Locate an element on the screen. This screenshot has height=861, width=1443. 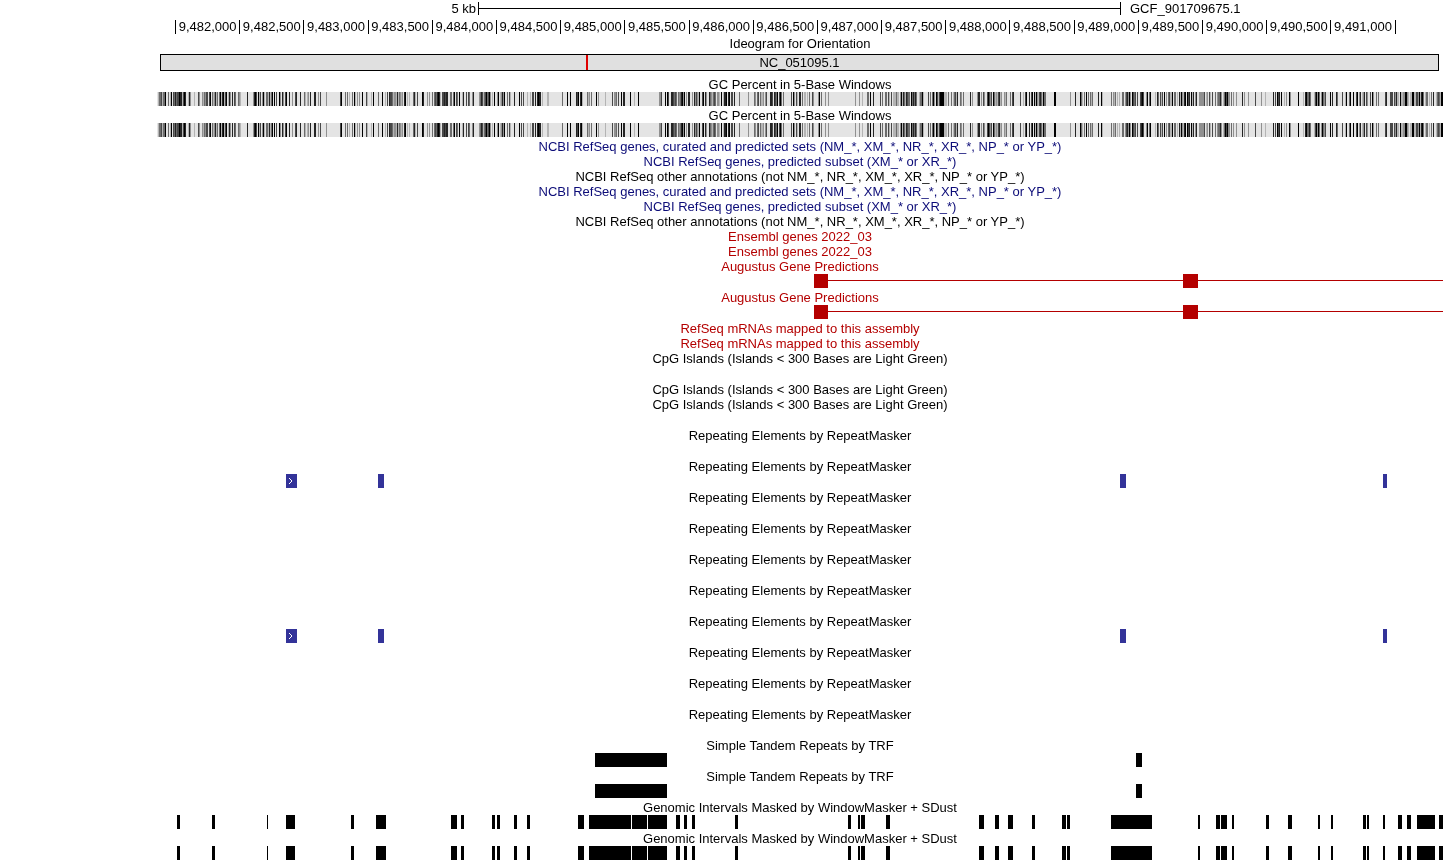
chromosome-name: NC_051095.1 is located at coordinates (799, 62).